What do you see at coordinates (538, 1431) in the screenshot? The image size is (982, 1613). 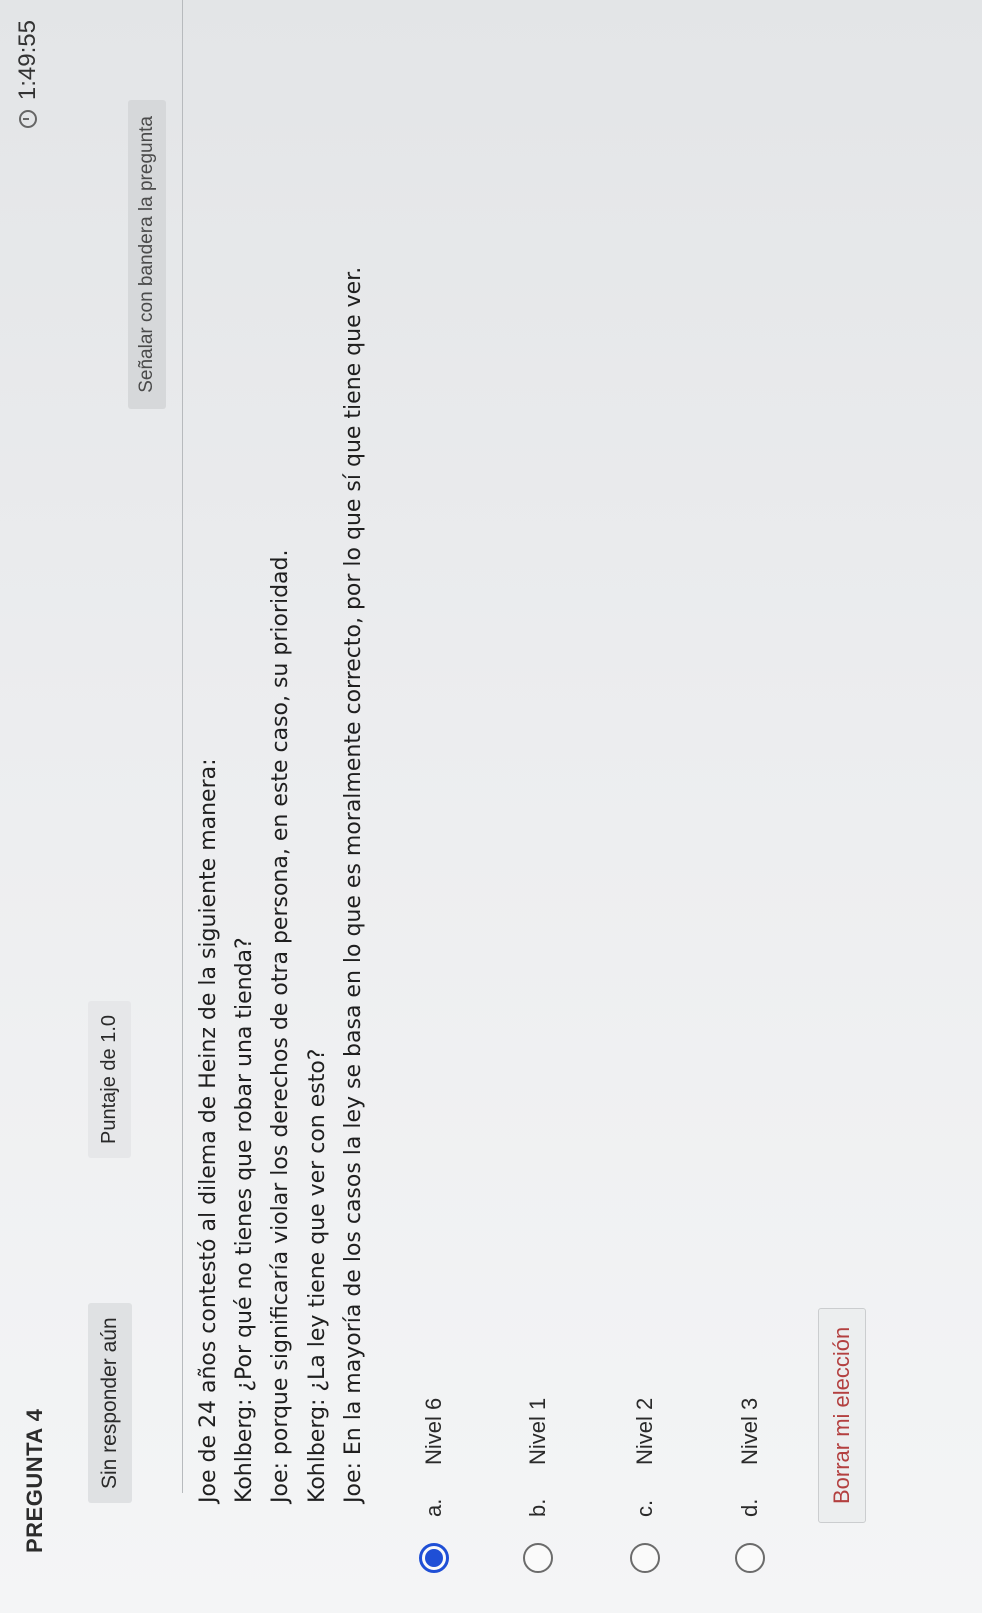 I see `option-label: Nivel 1` at bounding box center [538, 1431].